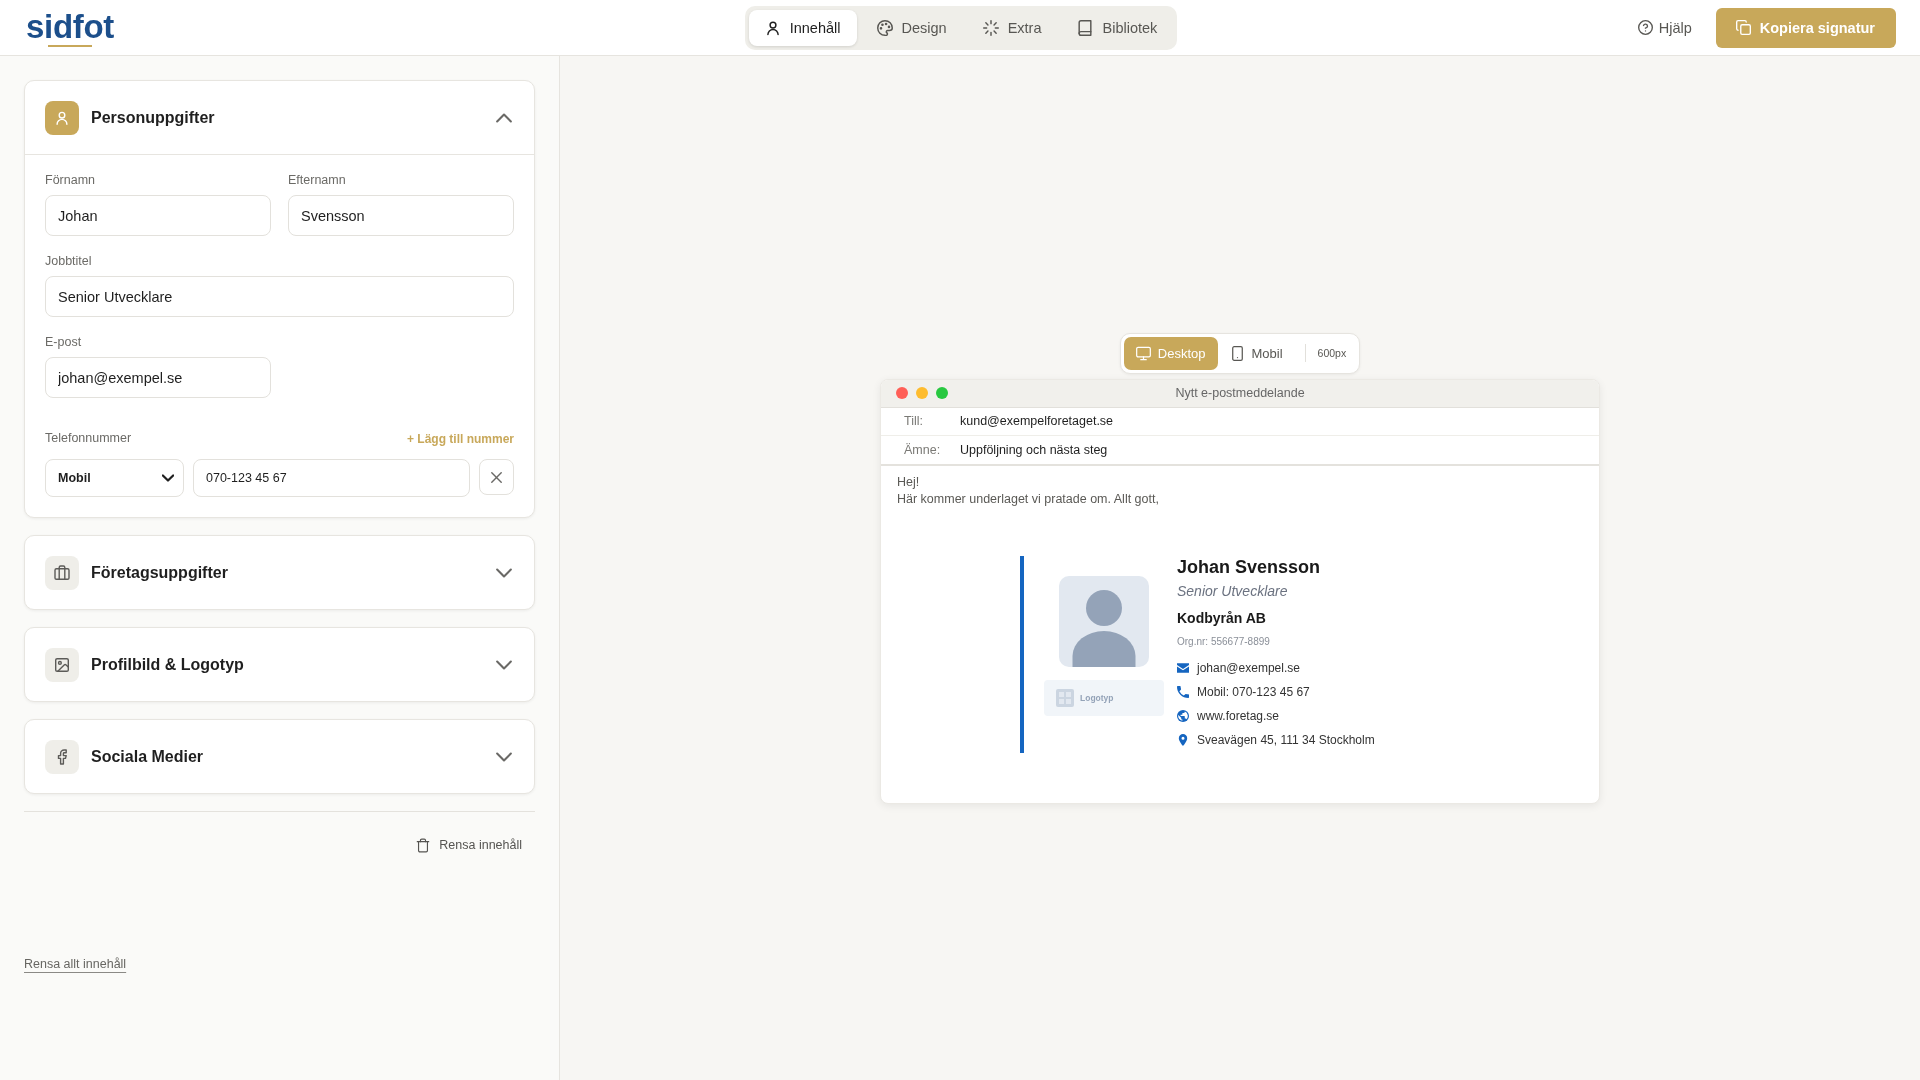 The width and height of the screenshot is (1920, 1080). Describe the element at coordinates (1034, 449) in the screenshot. I see `subject-text: Uppföljning och nästa steg` at that location.